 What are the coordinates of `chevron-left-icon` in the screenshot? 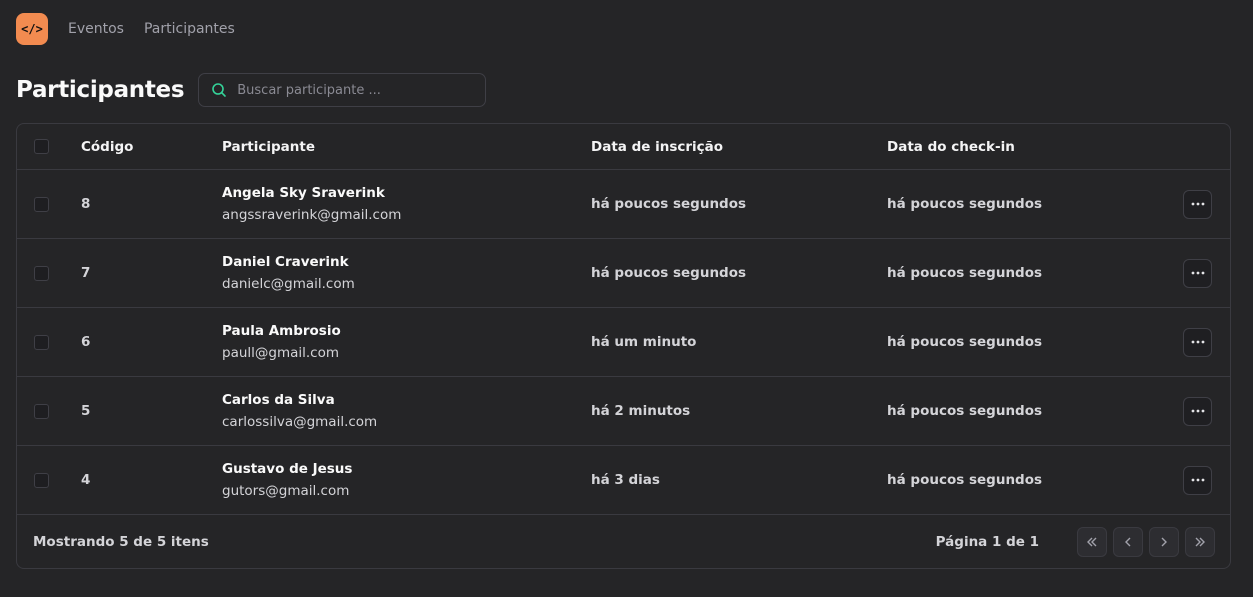 It's located at (1128, 542).